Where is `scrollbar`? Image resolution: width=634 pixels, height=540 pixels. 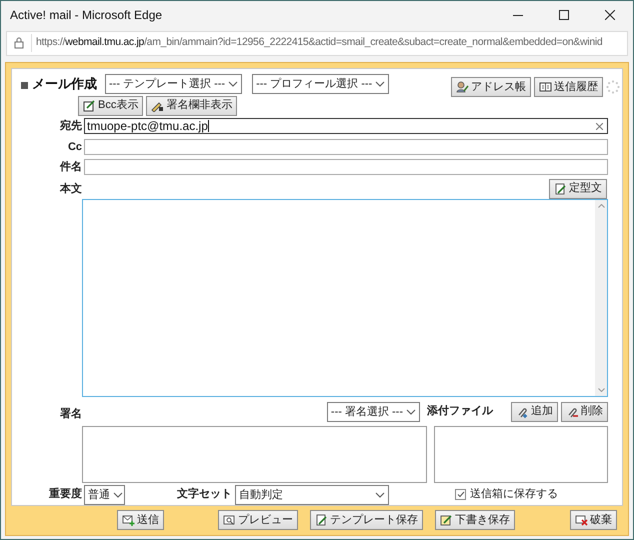
scrollbar is located at coordinates (601, 298).